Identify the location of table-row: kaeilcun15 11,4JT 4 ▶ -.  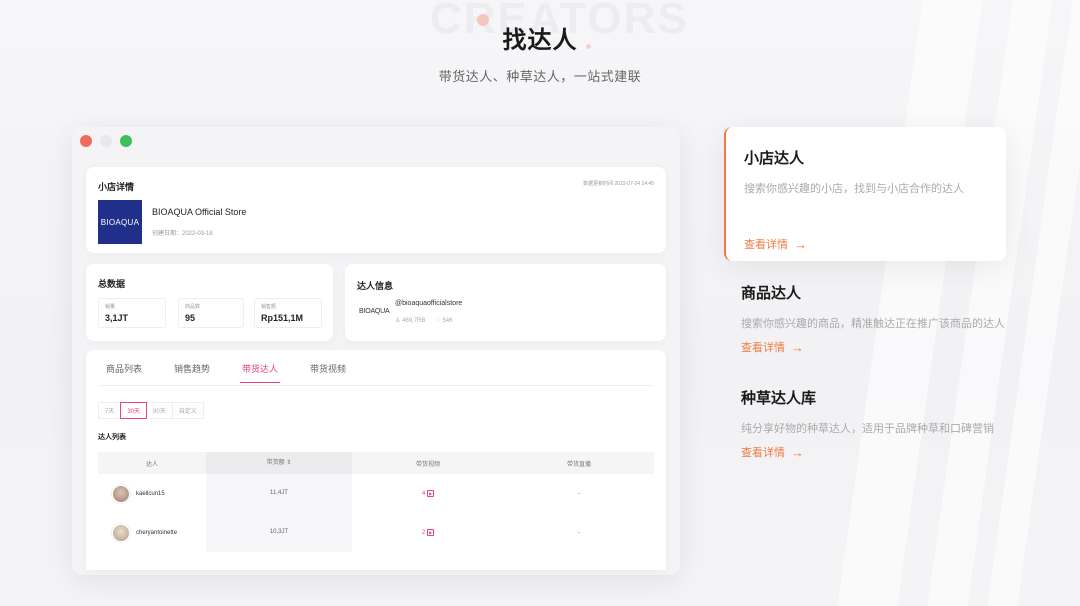
(376, 493).